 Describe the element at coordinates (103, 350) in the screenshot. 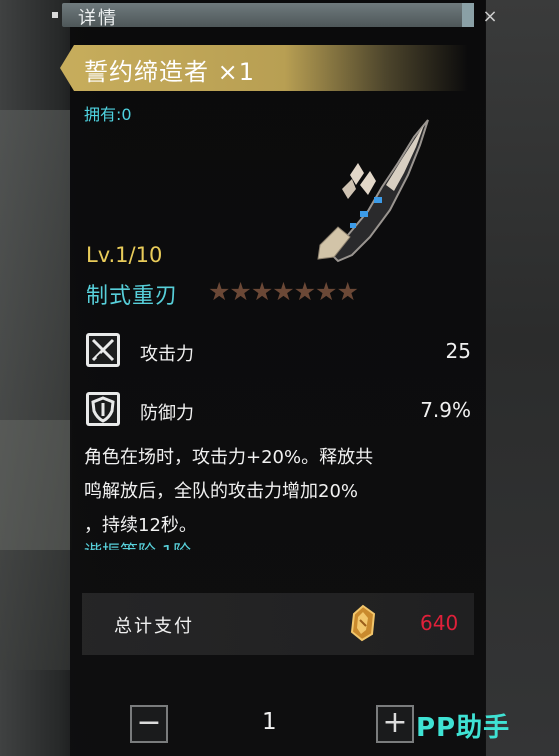

I see `crossed-swords-icon` at that location.